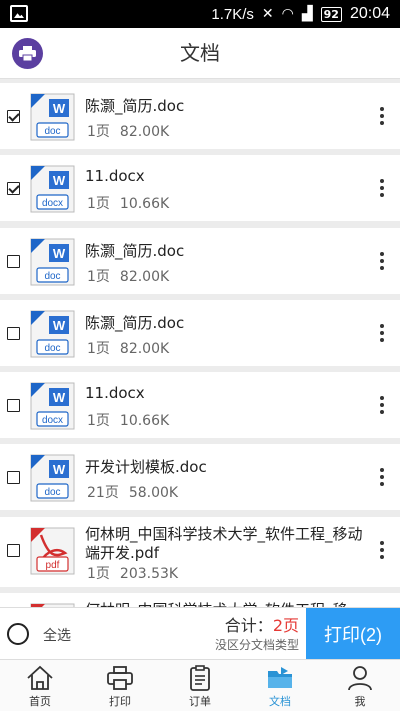 The image size is (400, 711). Describe the element at coordinates (224, 543) in the screenshot. I see `file-name: 何林明_中国科学技术大学_软件工程_移动端开发.pdf` at that location.